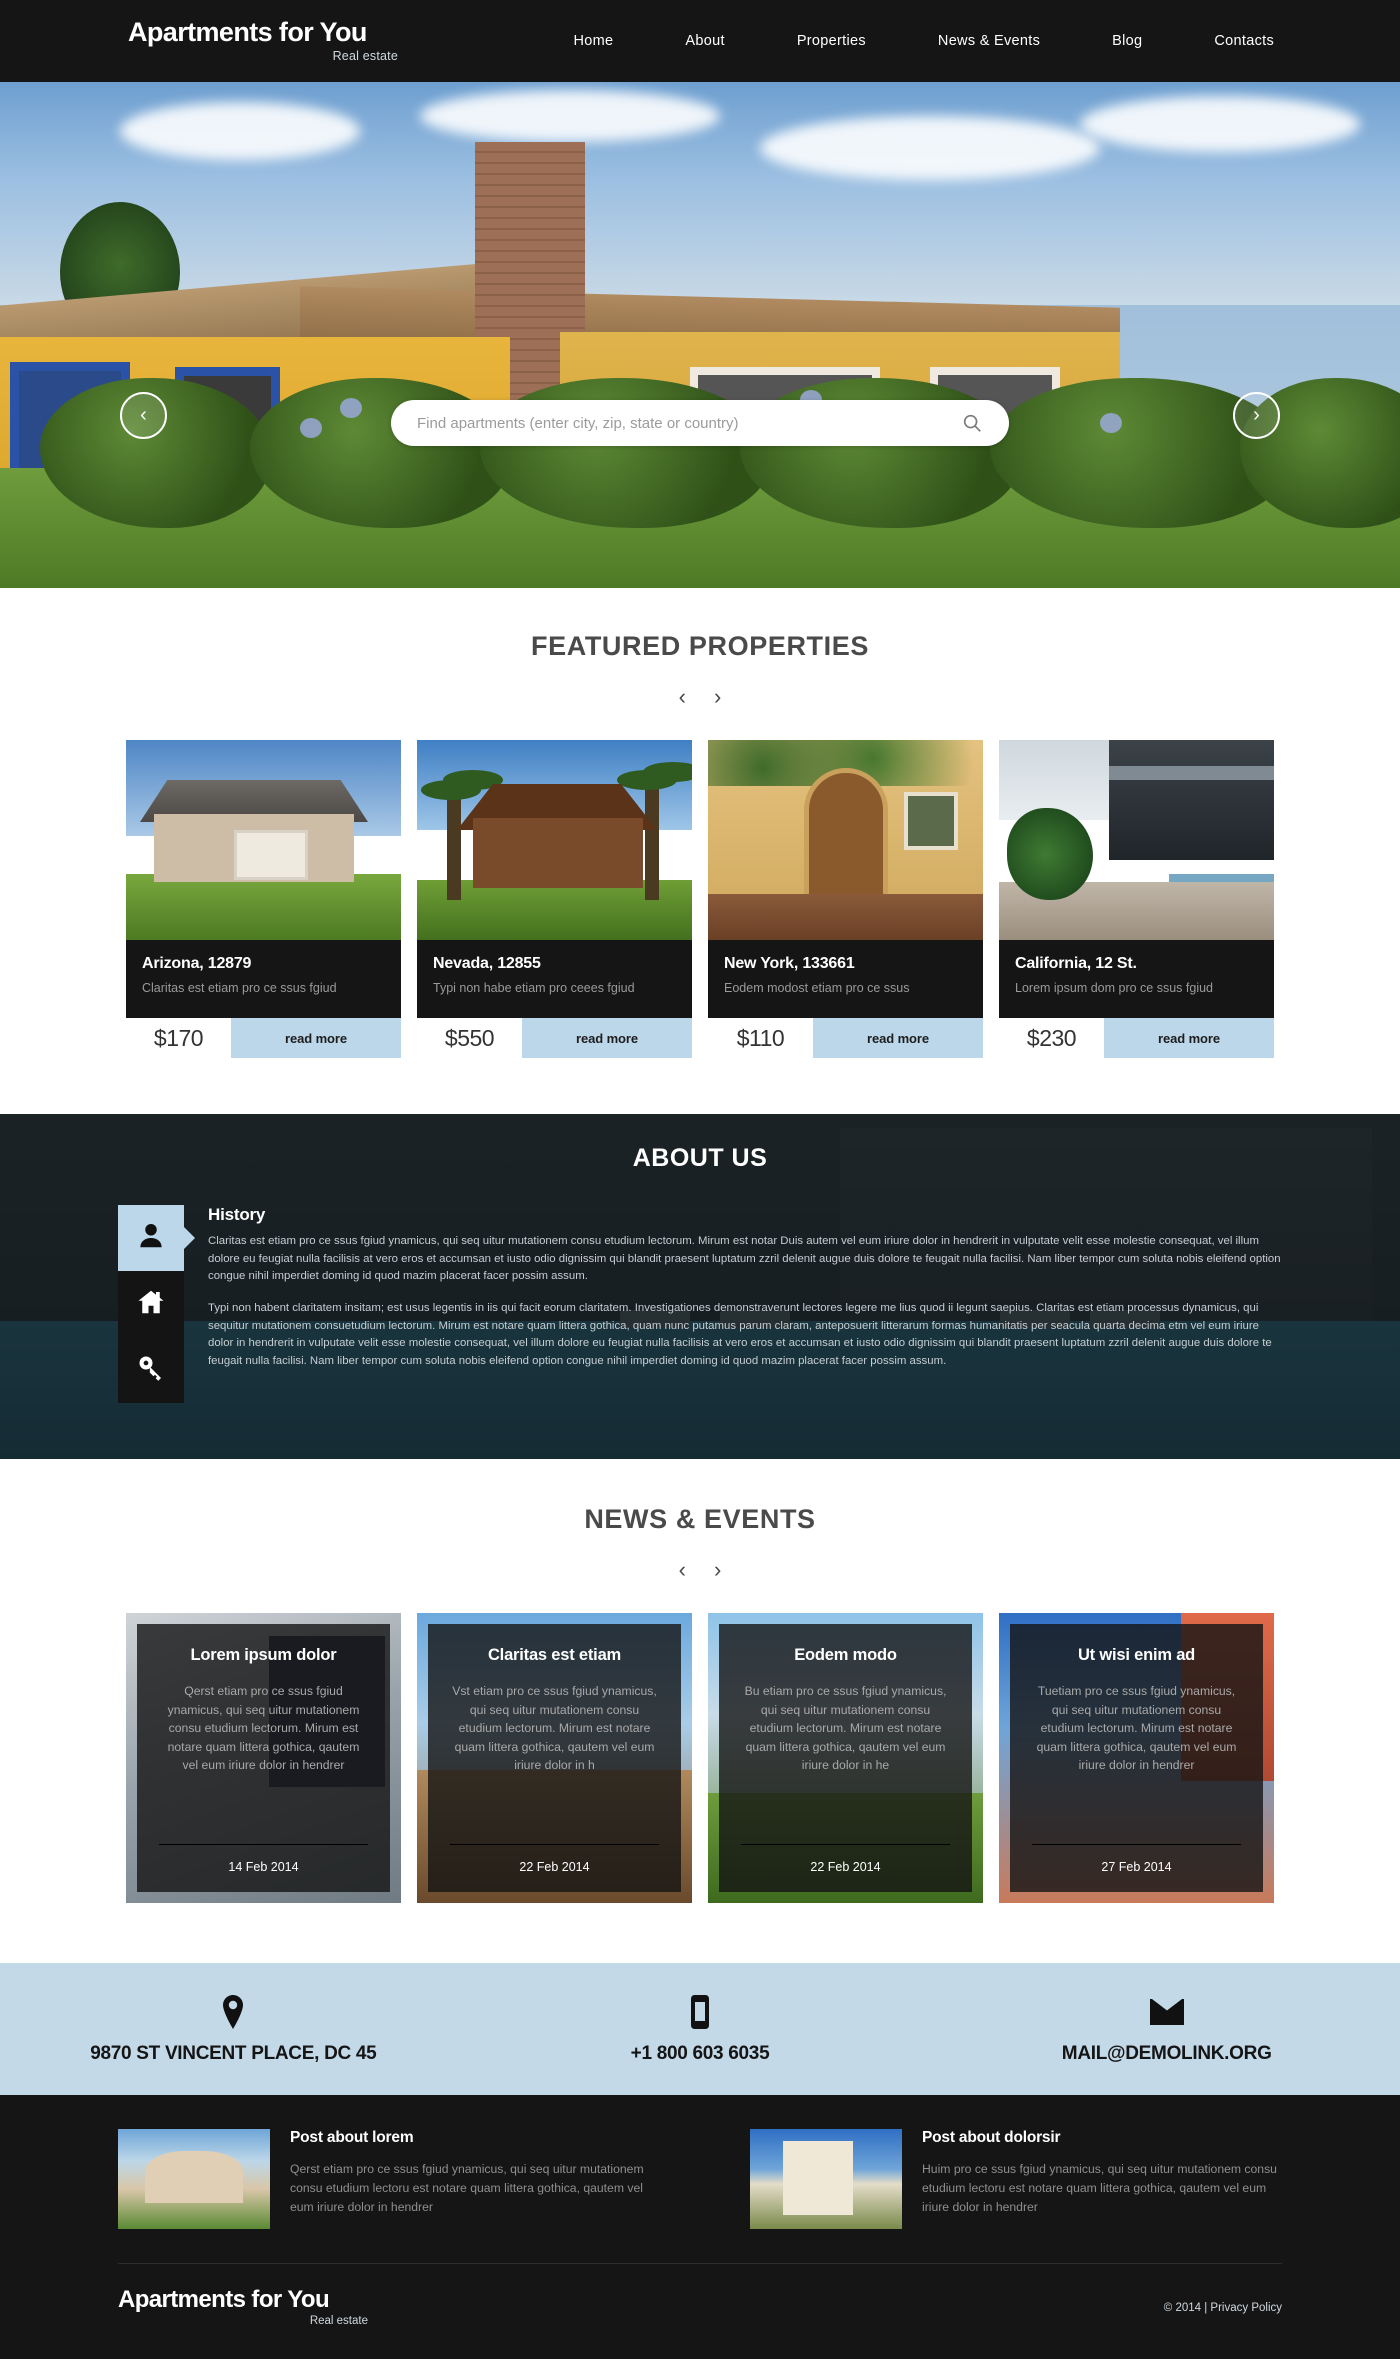  I want to click on location-pin-icon, so click(233, 2012).